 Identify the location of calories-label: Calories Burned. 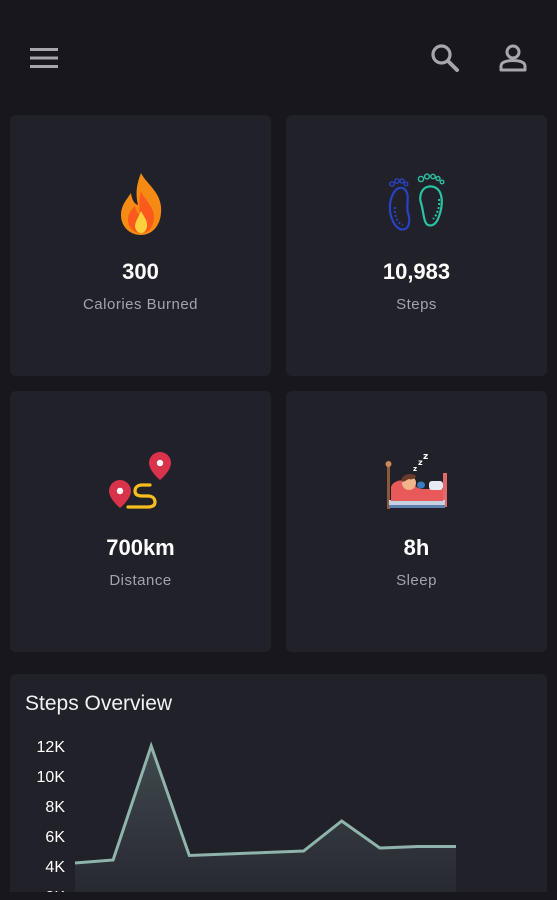
(140, 304).